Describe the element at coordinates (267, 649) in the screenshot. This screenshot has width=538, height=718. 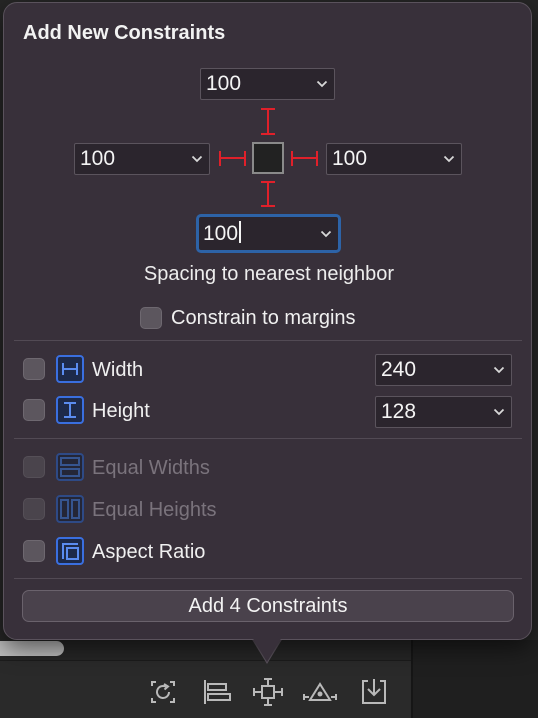
I see `popover-arrow` at that location.